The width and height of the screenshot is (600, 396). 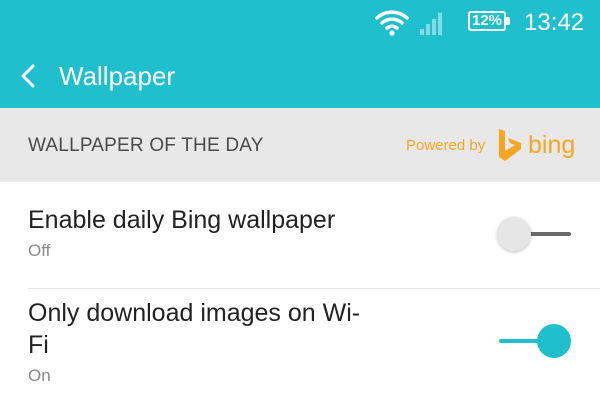 What do you see at coordinates (392, 23) in the screenshot?
I see `wifi-icon` at bounding box center [392, 23].